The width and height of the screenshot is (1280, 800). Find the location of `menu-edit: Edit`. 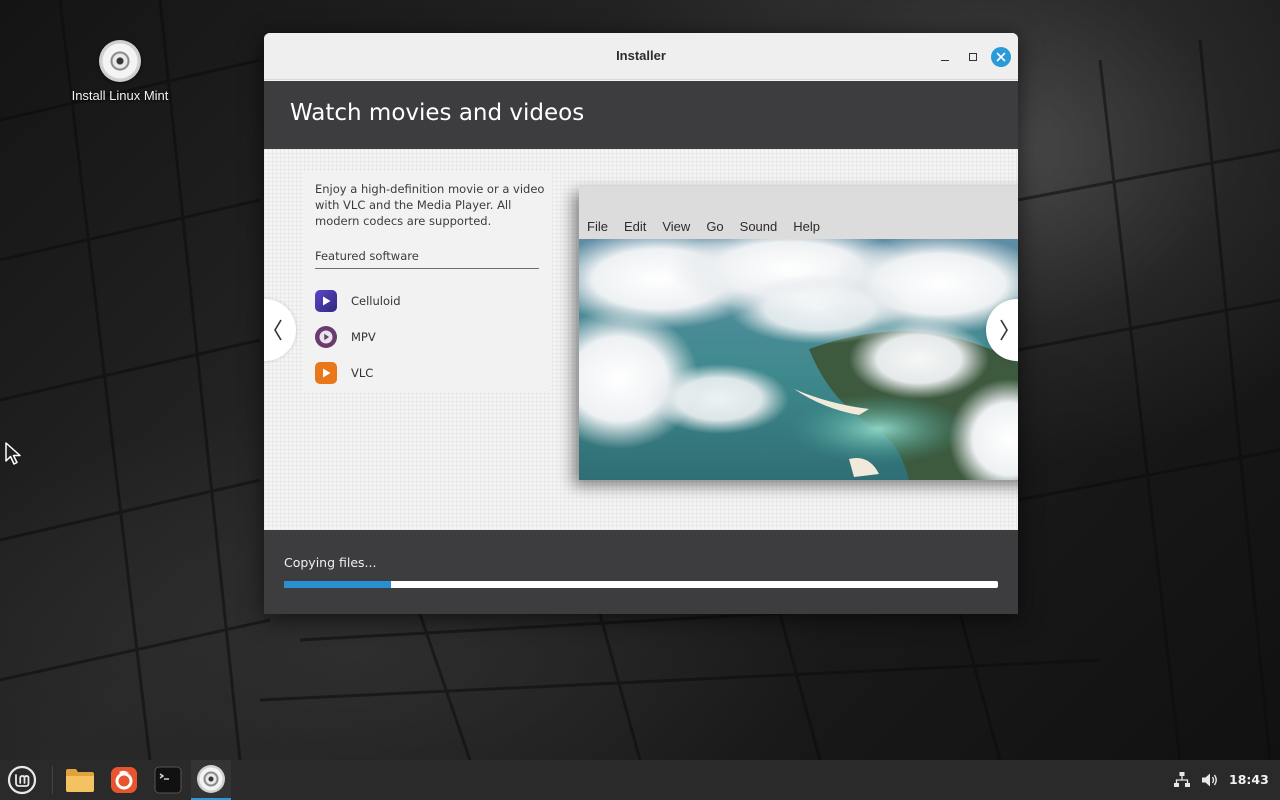

menu-edit: Edit is located at coordinates (635, 226).